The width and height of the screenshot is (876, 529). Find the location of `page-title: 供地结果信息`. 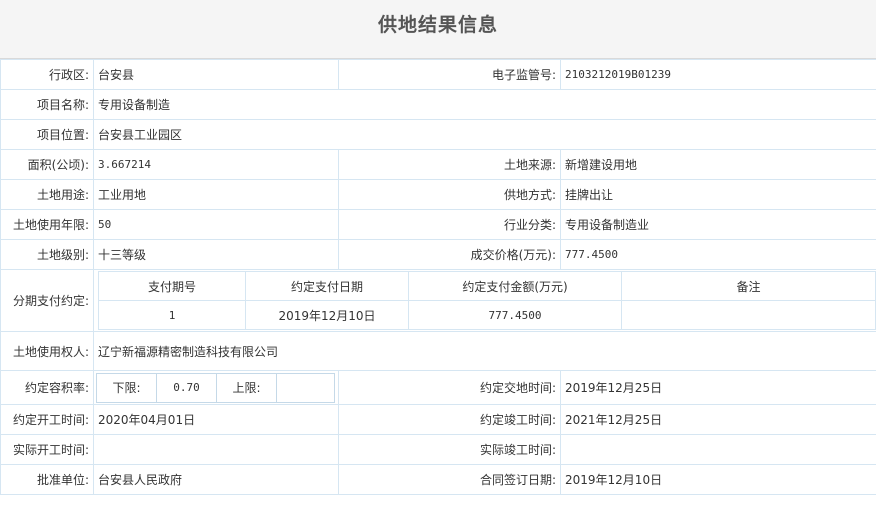

page-title: 供地结果信息 is located at coordinates (437, 25).